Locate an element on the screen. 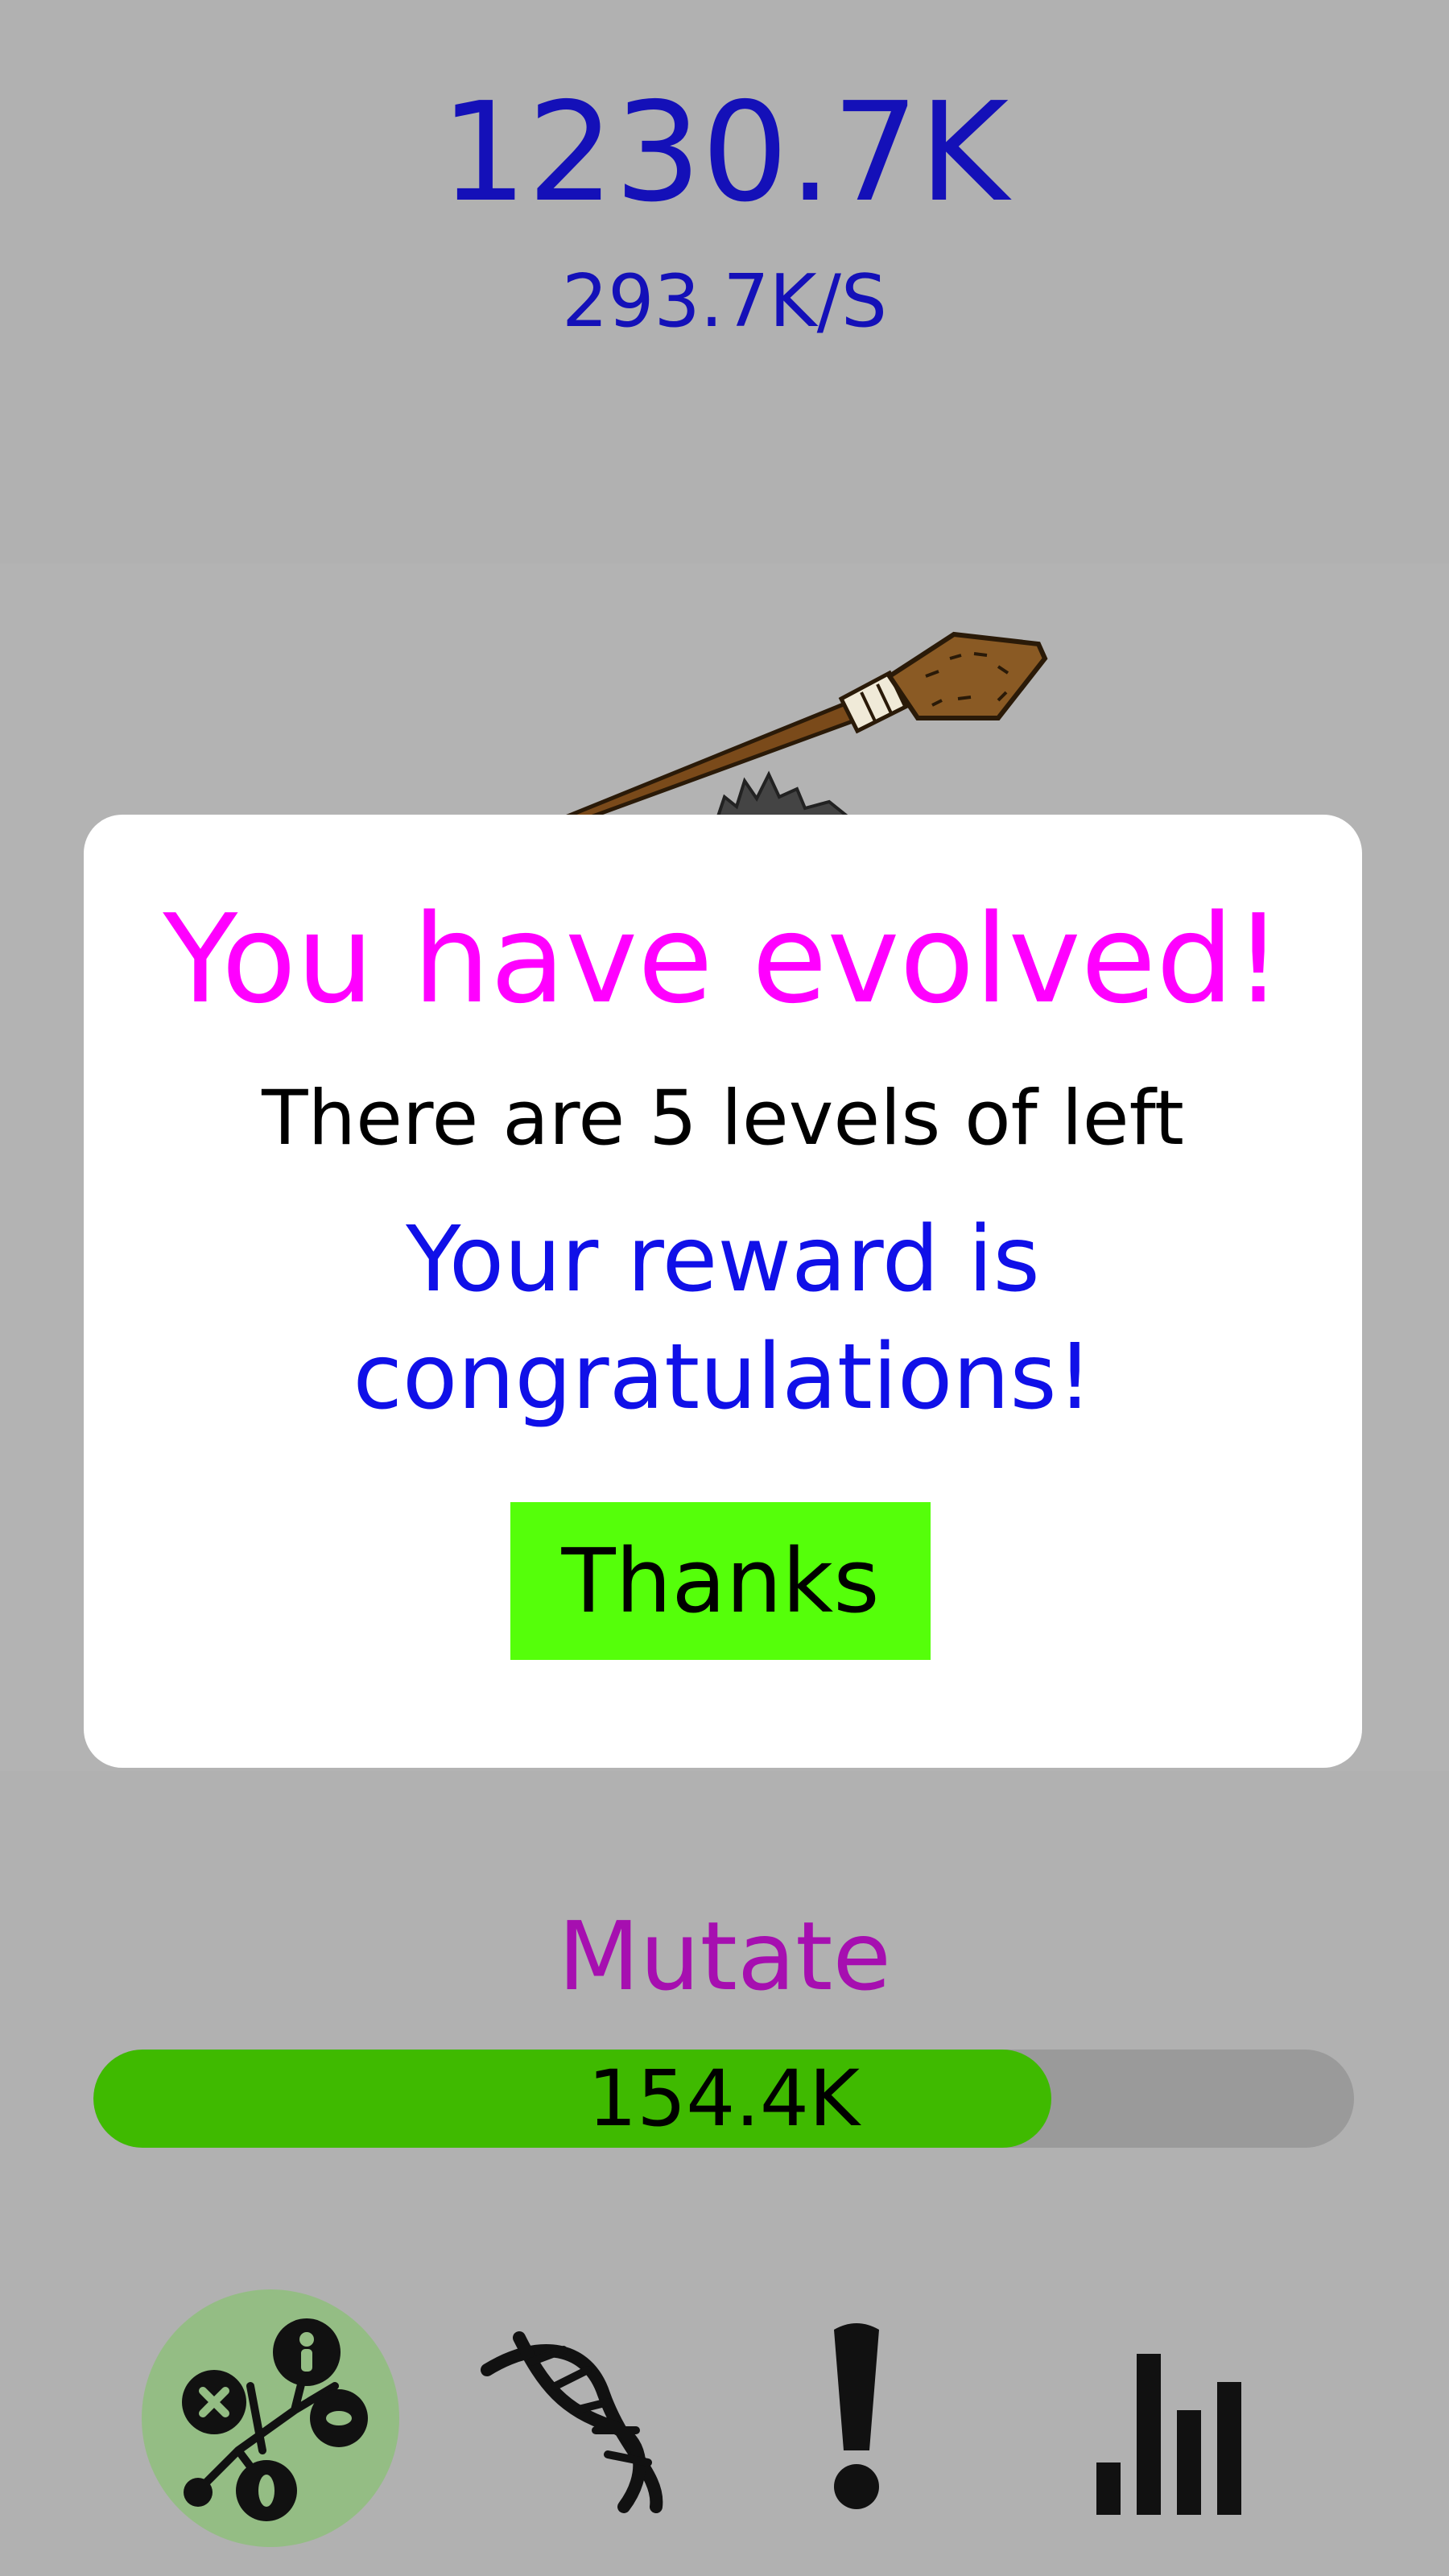 The width and height of the screenshot is (1449, 2576). dna-icon is located at coordinates (572, 2422).